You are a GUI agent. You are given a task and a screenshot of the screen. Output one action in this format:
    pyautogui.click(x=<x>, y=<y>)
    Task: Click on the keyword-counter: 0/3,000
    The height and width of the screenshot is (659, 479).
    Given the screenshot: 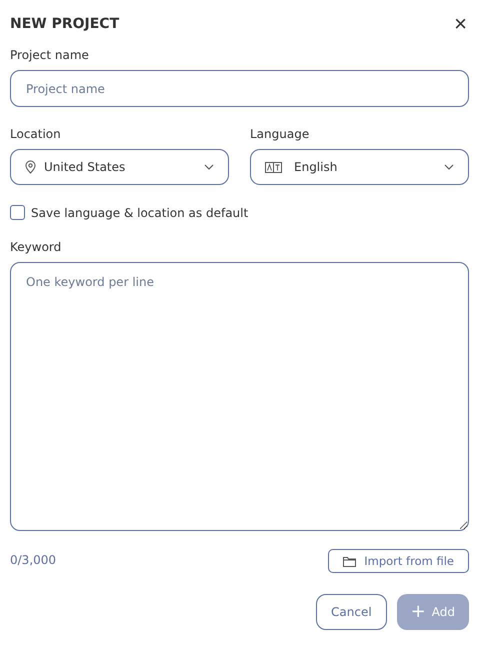 What is the action you would take?
    pyautogui.click(x=33, y=560)
    